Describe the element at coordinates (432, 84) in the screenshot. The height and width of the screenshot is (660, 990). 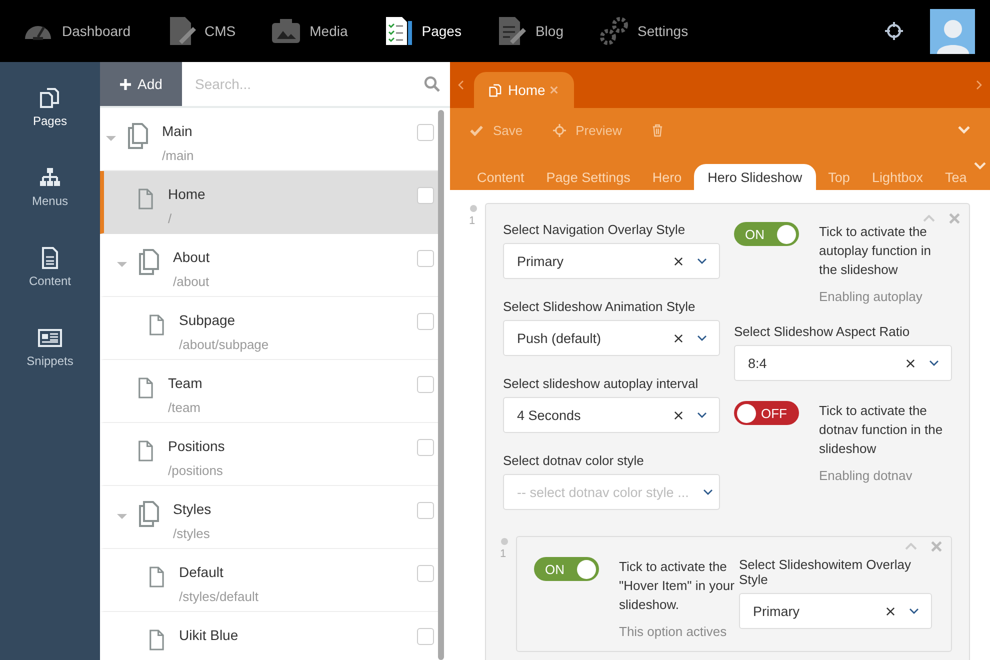
I see `search-icon` at that location.